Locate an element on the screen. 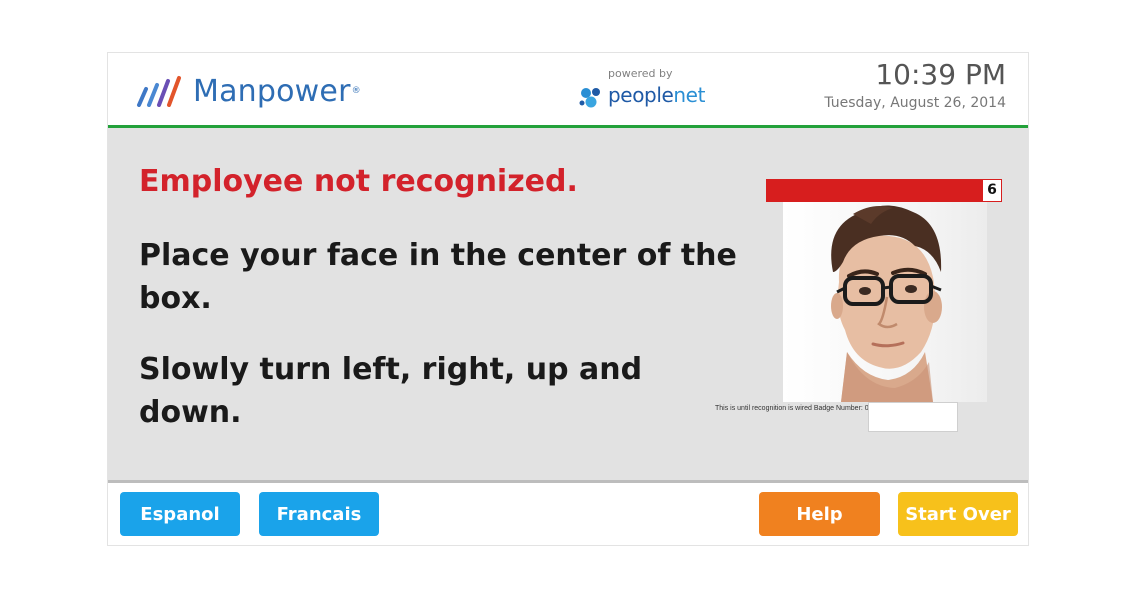 The height and width of the screenshot is (600, 1136). countdown-bar is located at coordinates (874, 190).